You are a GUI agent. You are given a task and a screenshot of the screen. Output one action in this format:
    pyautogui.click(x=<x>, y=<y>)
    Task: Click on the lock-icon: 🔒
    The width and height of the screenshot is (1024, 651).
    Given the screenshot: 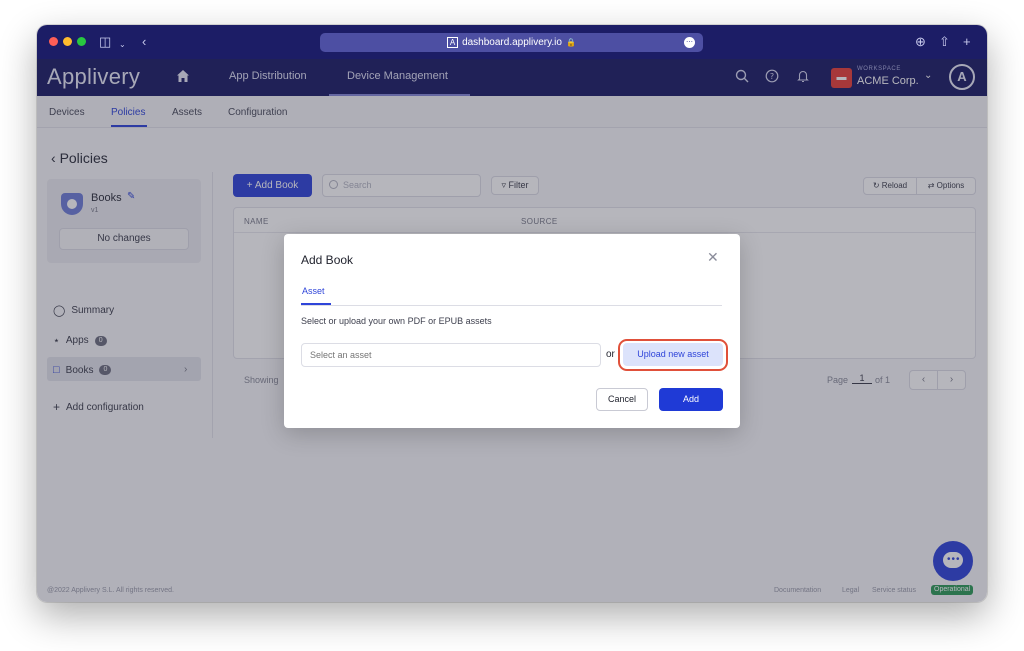 What is the action you would take?
    pyautogui.click(x=571, y=42)
    